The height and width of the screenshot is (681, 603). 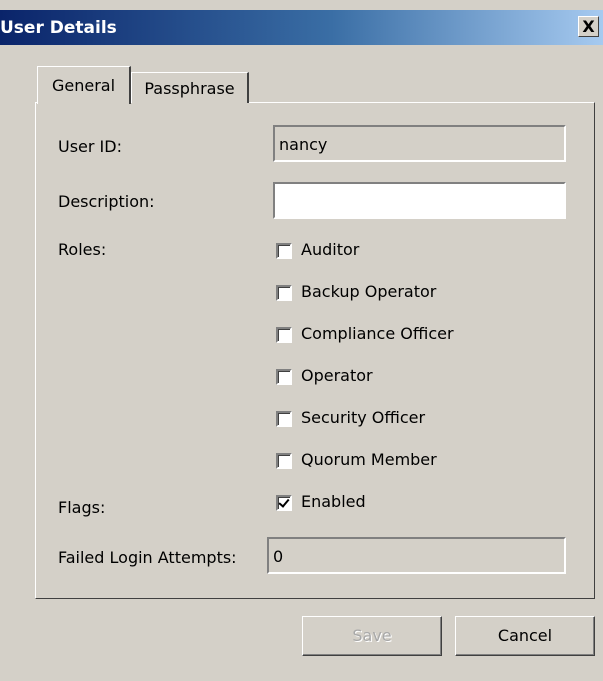 I want to click on tab-general-label: General, so click(x=83, y=85).